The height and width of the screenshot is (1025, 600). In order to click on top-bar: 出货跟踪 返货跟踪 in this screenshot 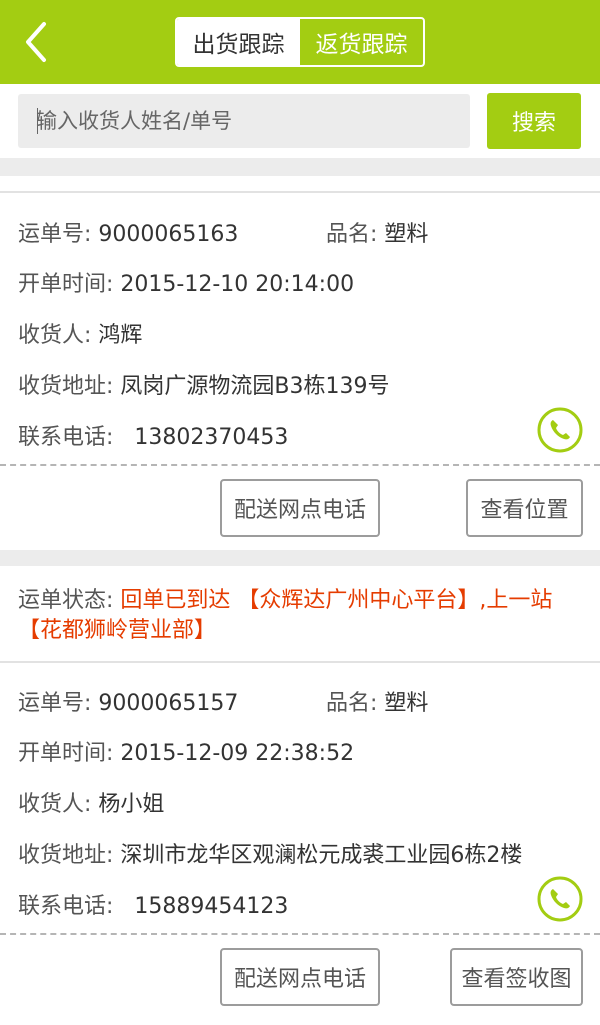, I will do `click(300, 42)`.